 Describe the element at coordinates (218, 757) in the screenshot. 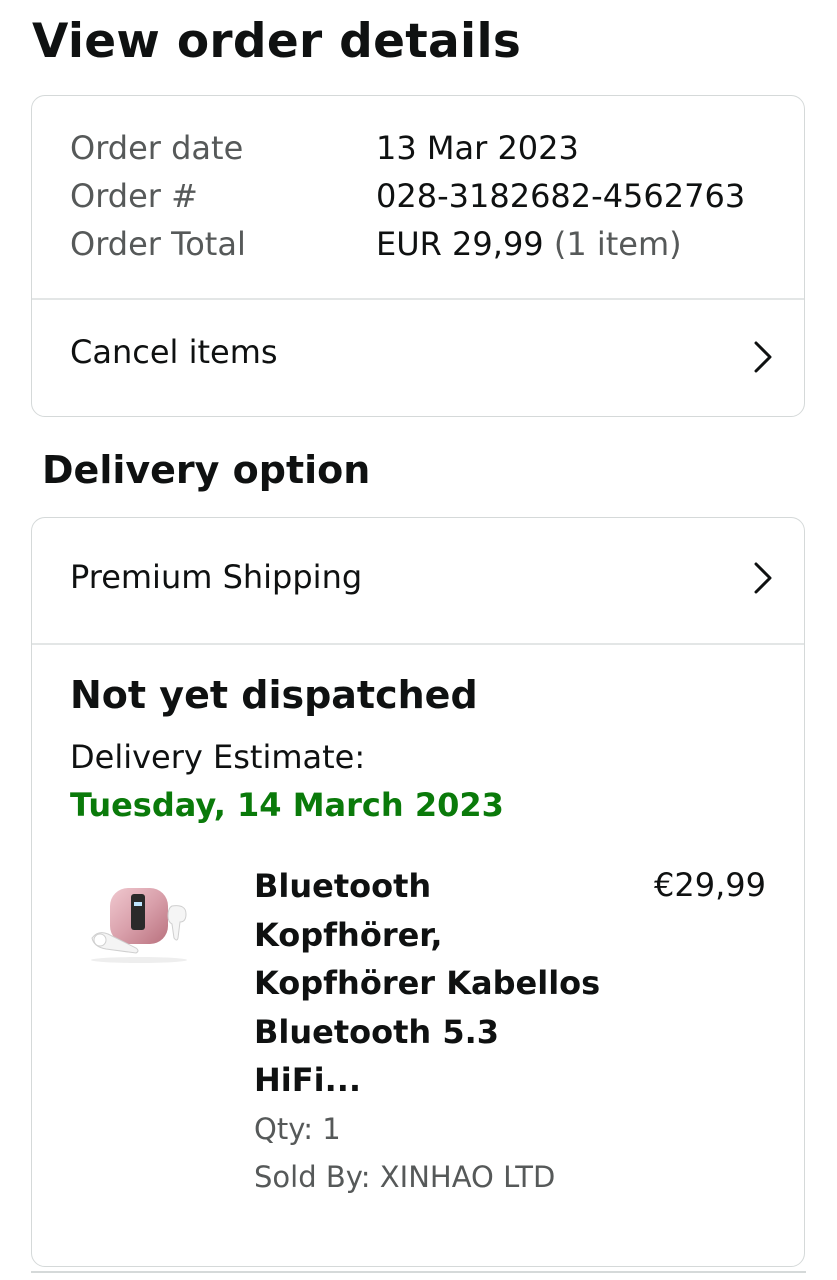

I see `delivery-estimate-label: Delivery Estimate:` at that location.